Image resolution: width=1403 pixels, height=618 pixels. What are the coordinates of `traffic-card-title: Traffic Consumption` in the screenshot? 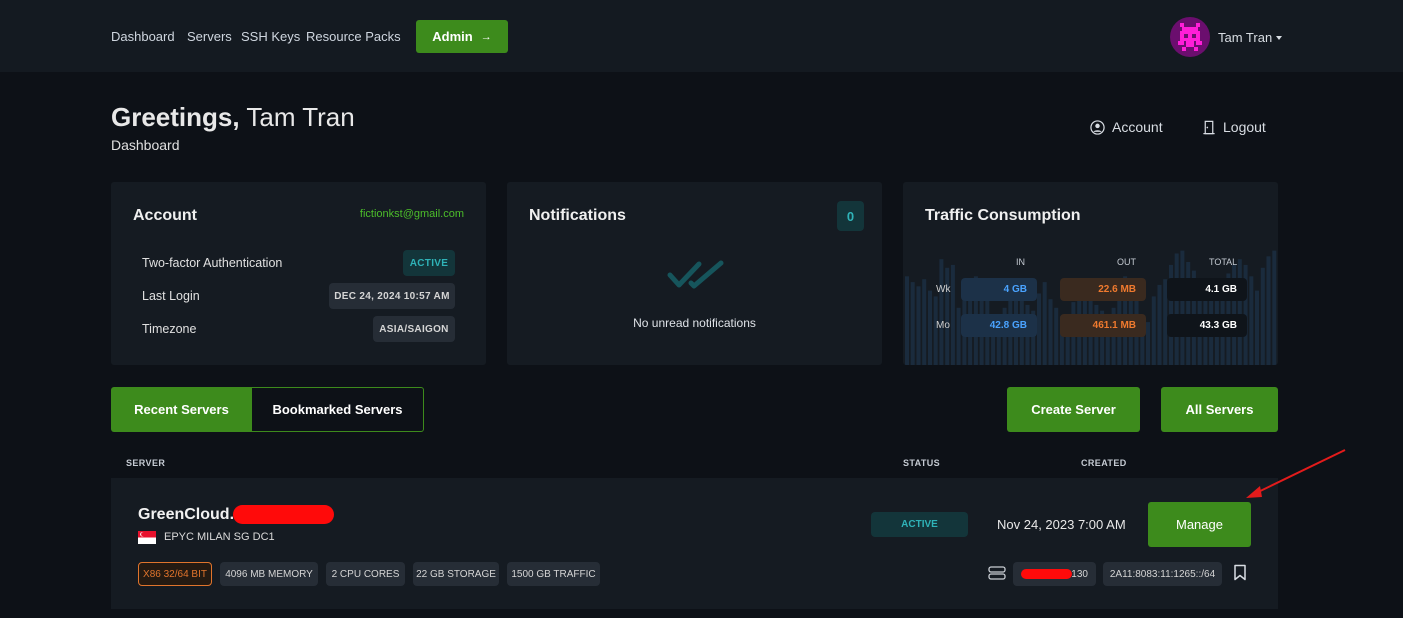 It's located at (1003, 215).